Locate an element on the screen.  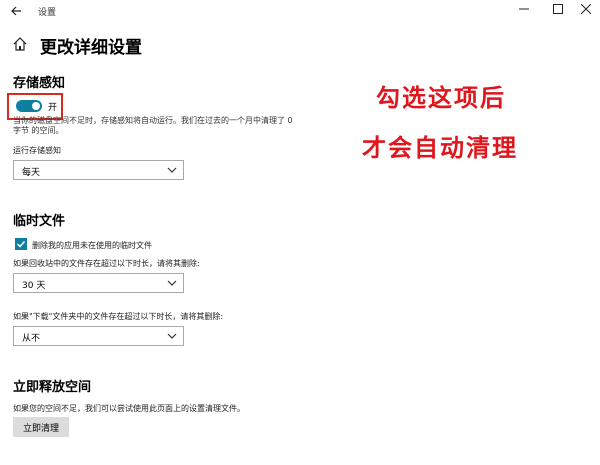
recycle-bin-dropdown: 30 天 is located at coordinates (98, 283).